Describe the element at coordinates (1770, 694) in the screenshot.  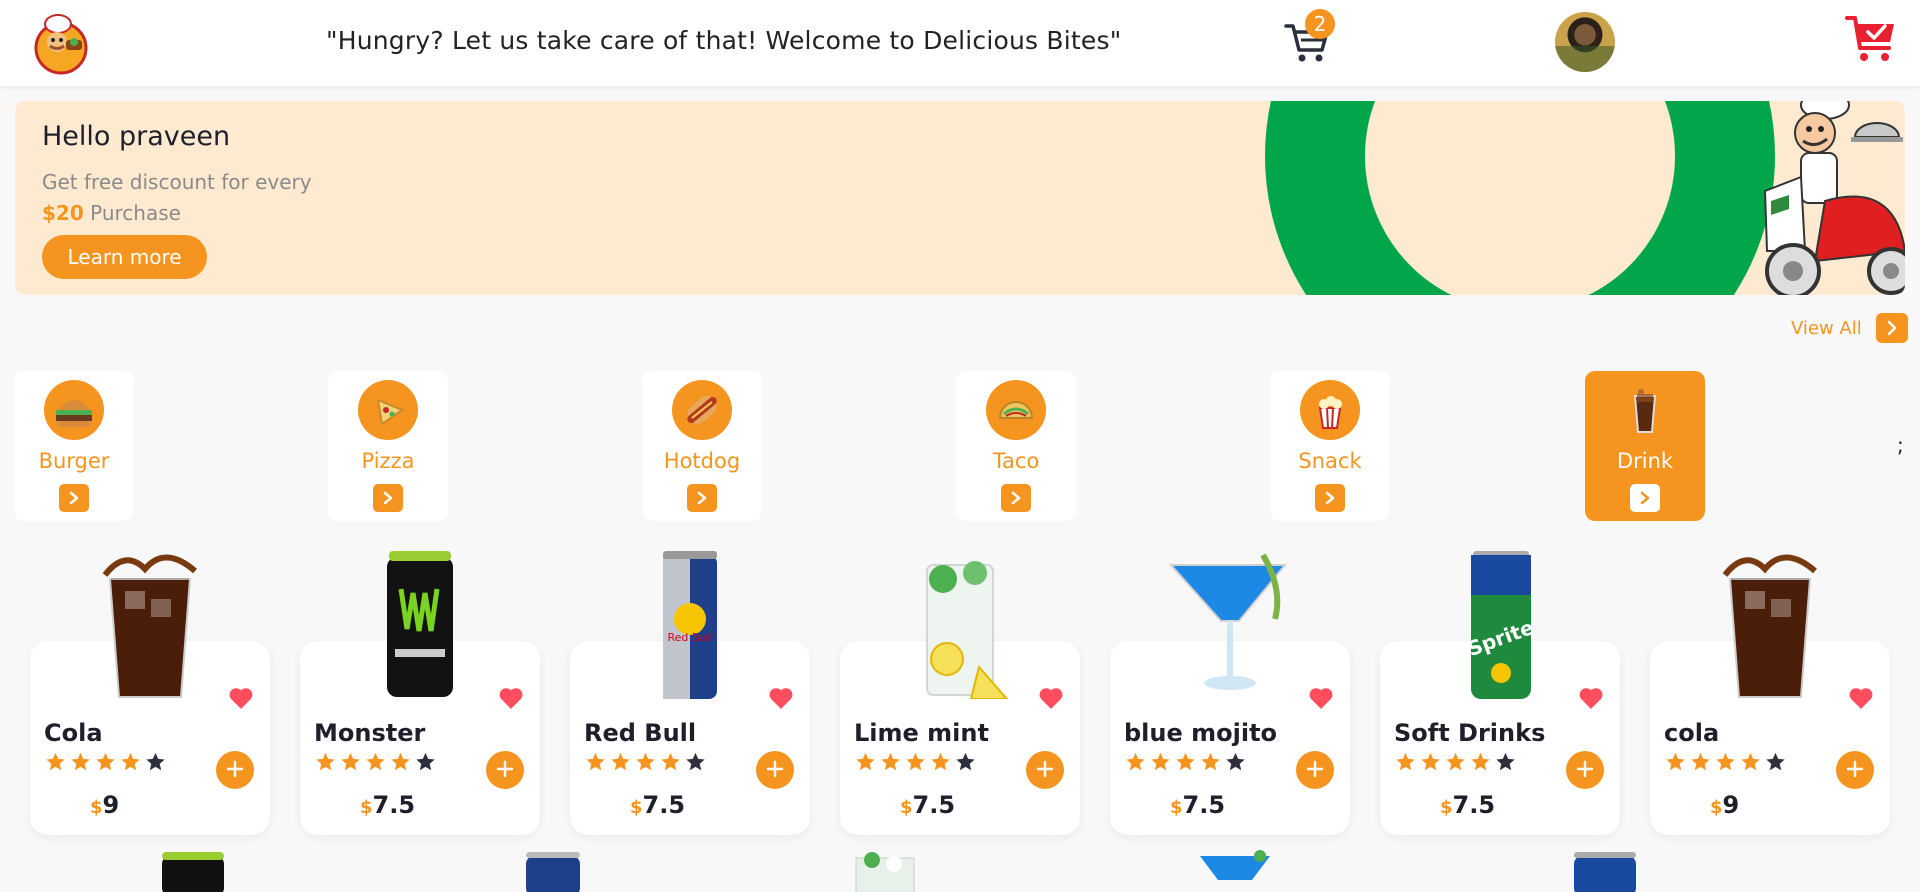
I see `product-card: cola $9` at that location.